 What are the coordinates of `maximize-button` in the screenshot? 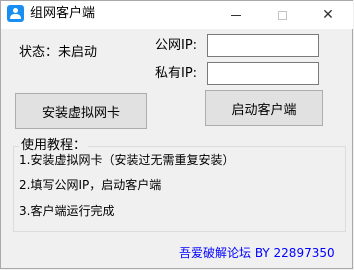 It's located at (282, 15).